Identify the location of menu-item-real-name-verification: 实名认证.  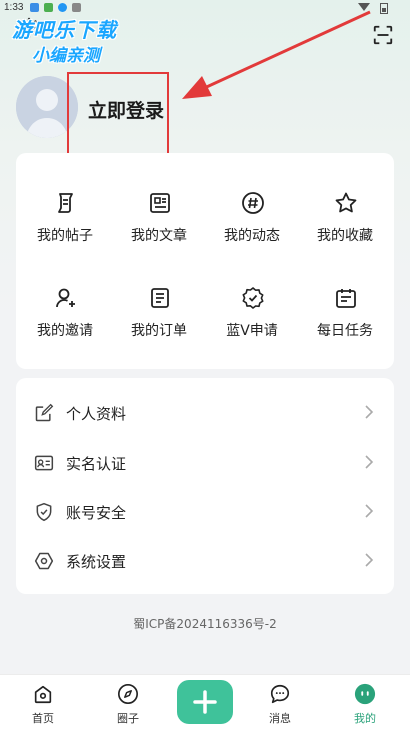
(205, 462).